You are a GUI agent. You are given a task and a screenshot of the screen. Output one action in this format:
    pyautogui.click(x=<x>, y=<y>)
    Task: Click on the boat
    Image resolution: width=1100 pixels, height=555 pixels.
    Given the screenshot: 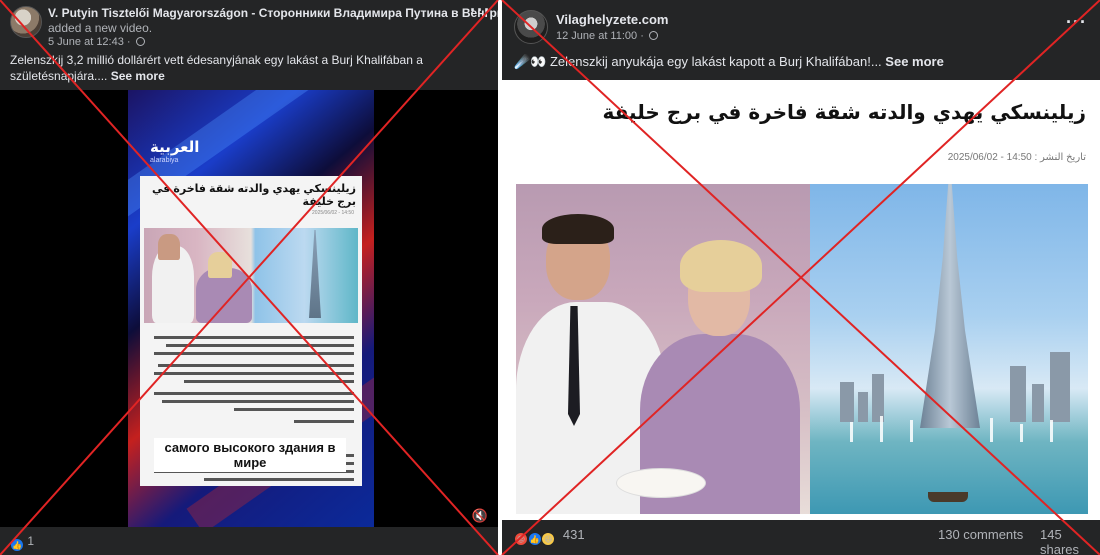 What is the action you would take?
    pyautogui.click(x=948, y=497)
    